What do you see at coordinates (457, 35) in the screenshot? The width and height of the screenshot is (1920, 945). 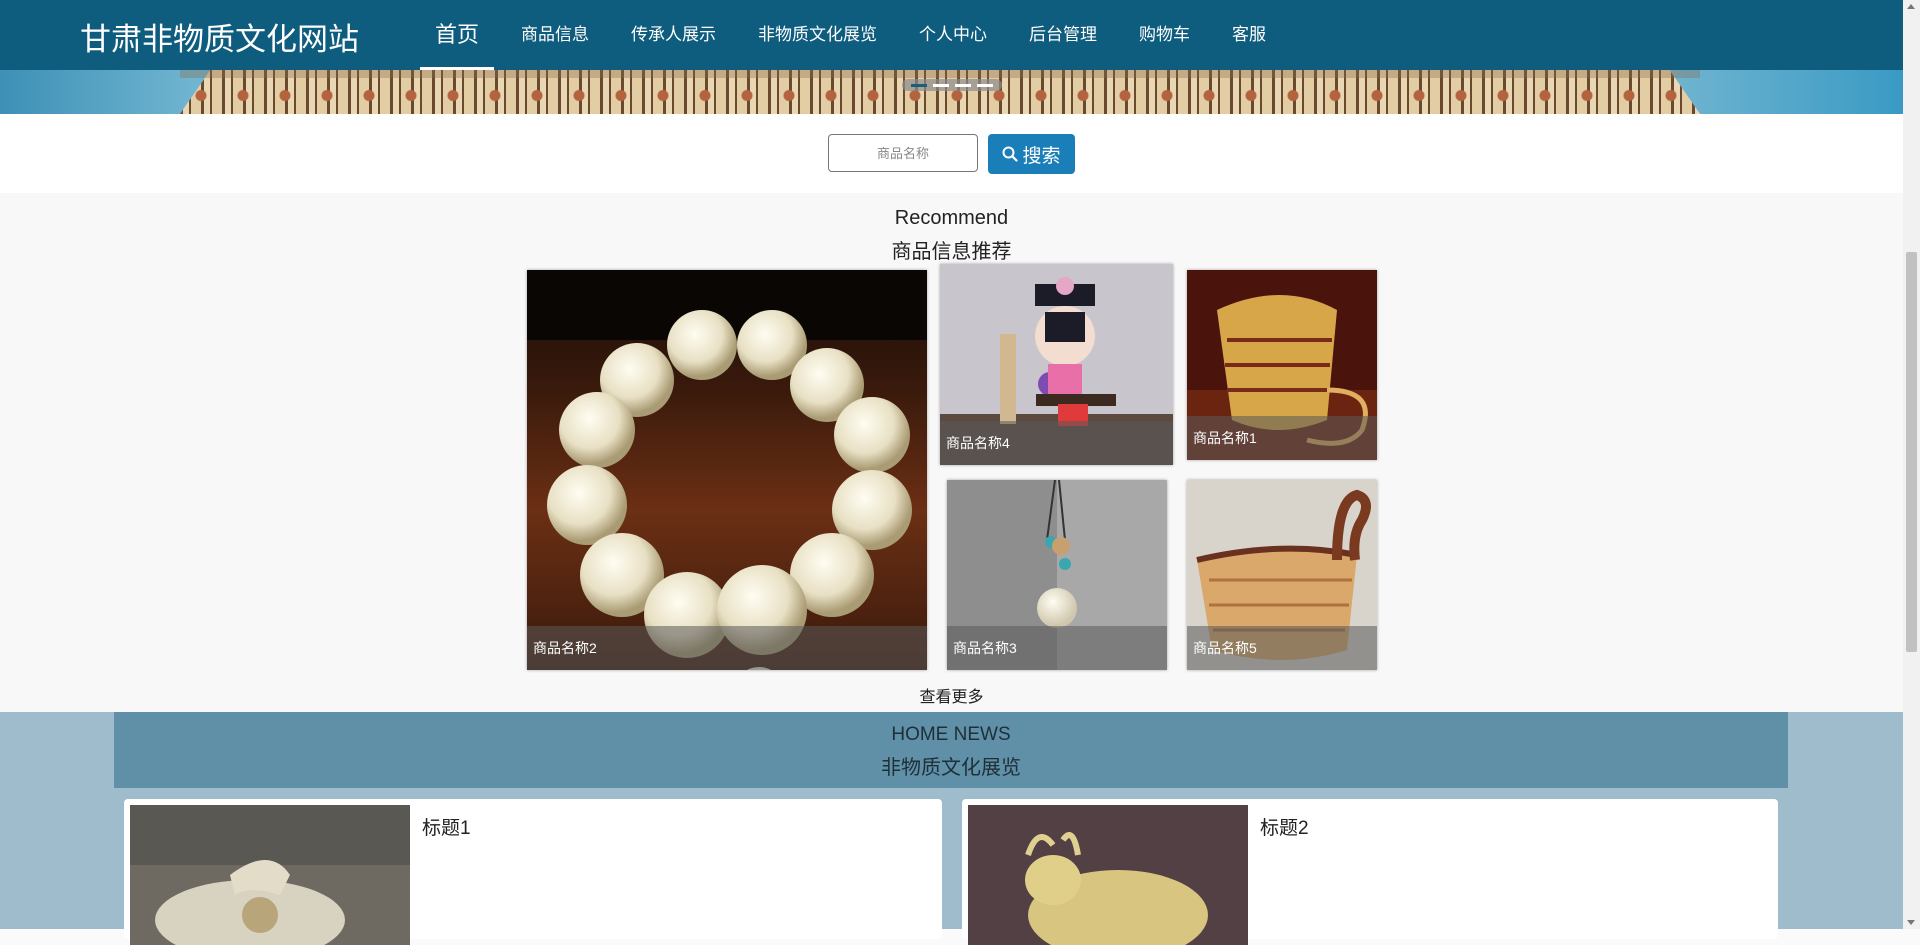 I see `nav-item-home: 首页` at bounding box center [457, 35].